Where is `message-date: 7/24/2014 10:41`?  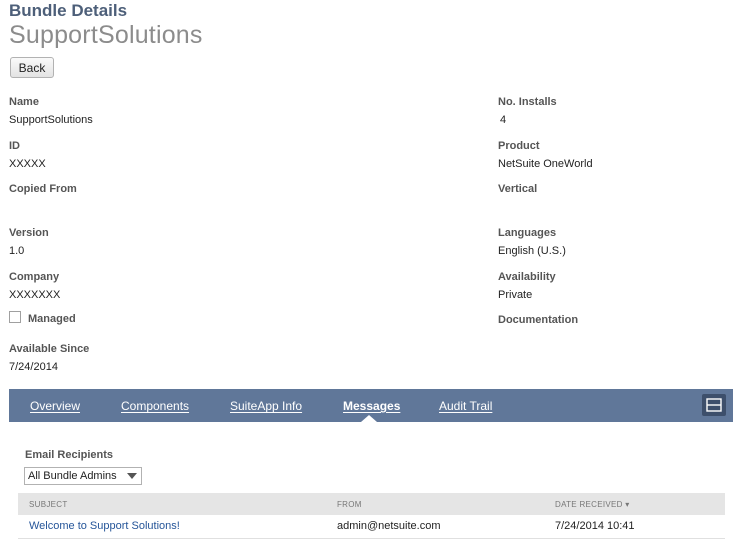
message-date: 7/24/2014 10:41 is located at coordinates (595, 526).